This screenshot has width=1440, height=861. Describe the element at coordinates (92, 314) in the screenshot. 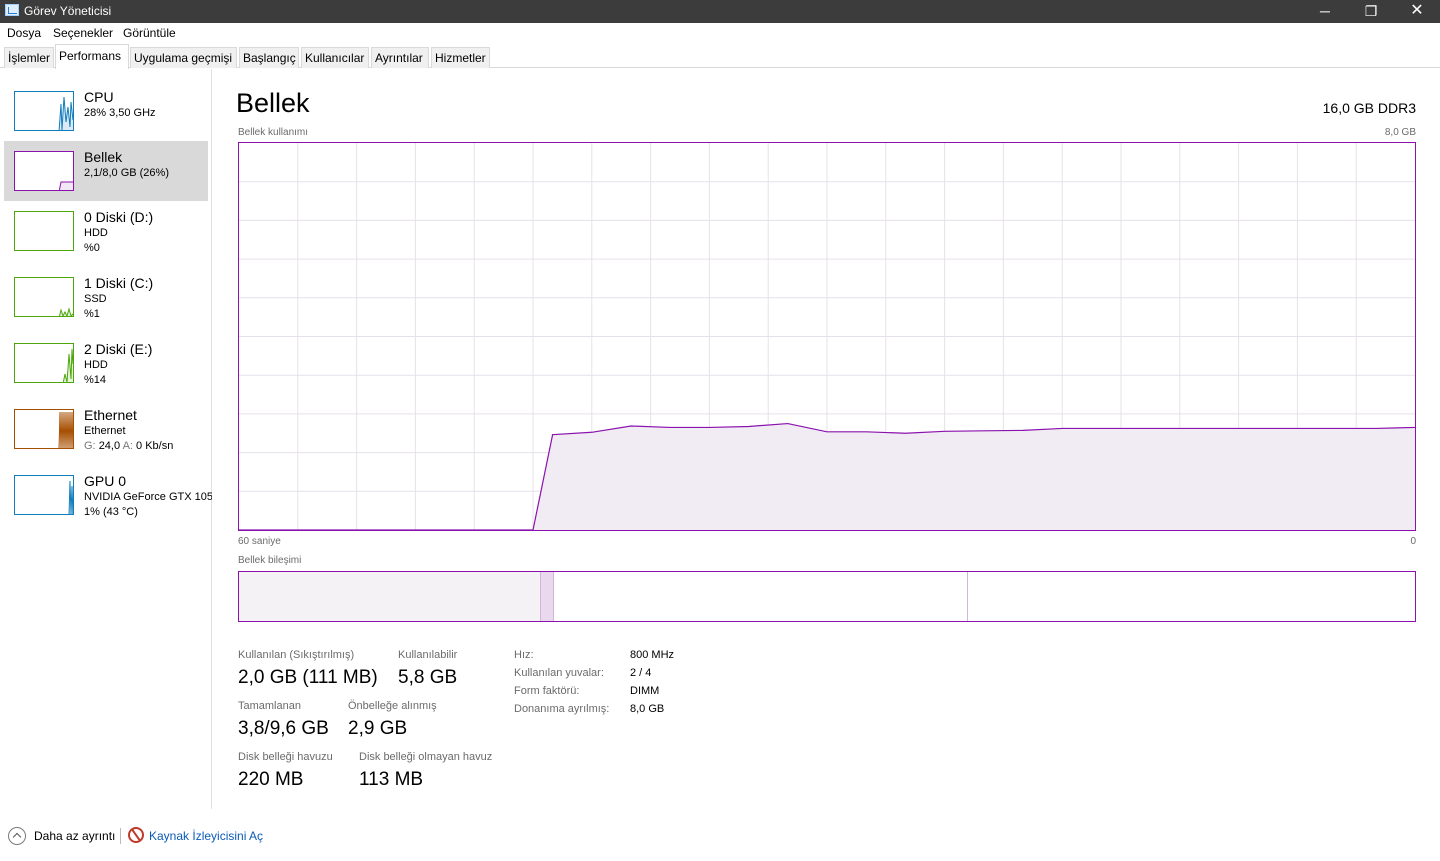

I see `sidebar-disk1-usage: %1` at that location.